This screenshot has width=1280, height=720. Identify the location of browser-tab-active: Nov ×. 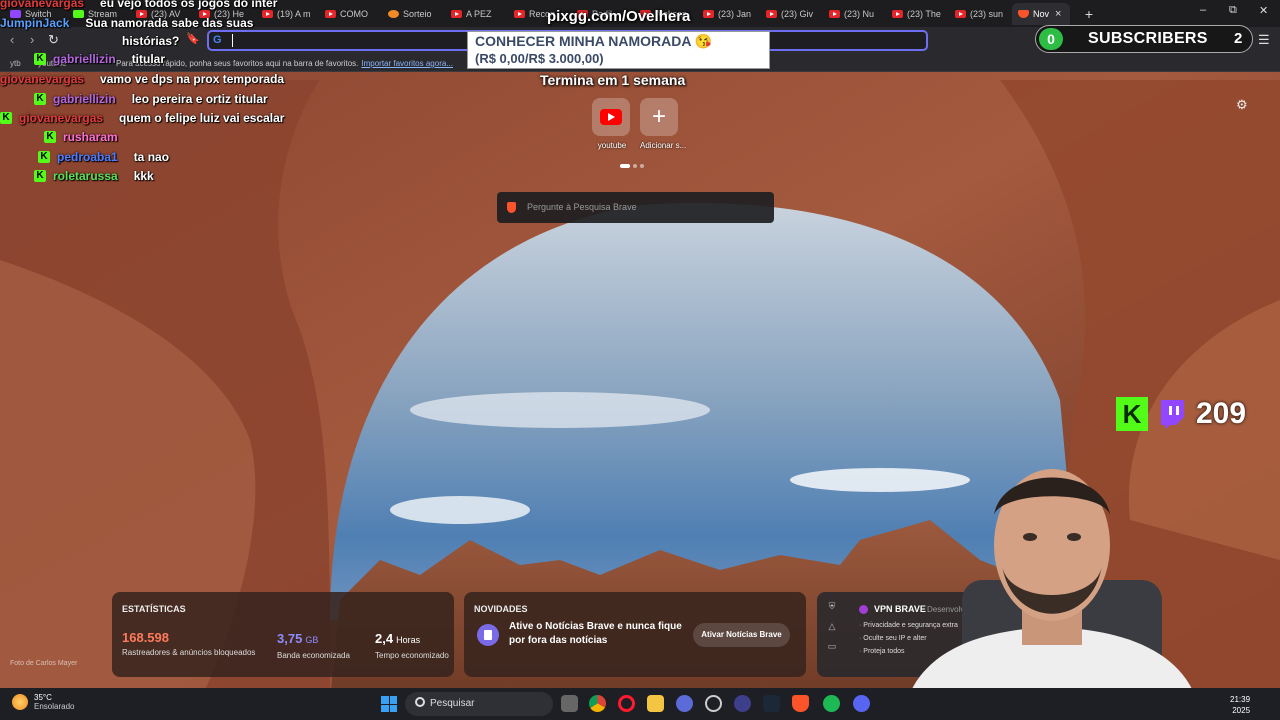
(1041, 13).